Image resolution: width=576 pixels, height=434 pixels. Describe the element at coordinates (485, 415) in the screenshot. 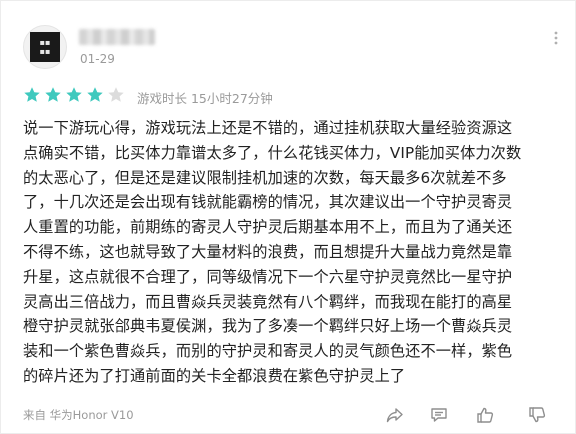

I see `thumbs-up-icon` at that location.